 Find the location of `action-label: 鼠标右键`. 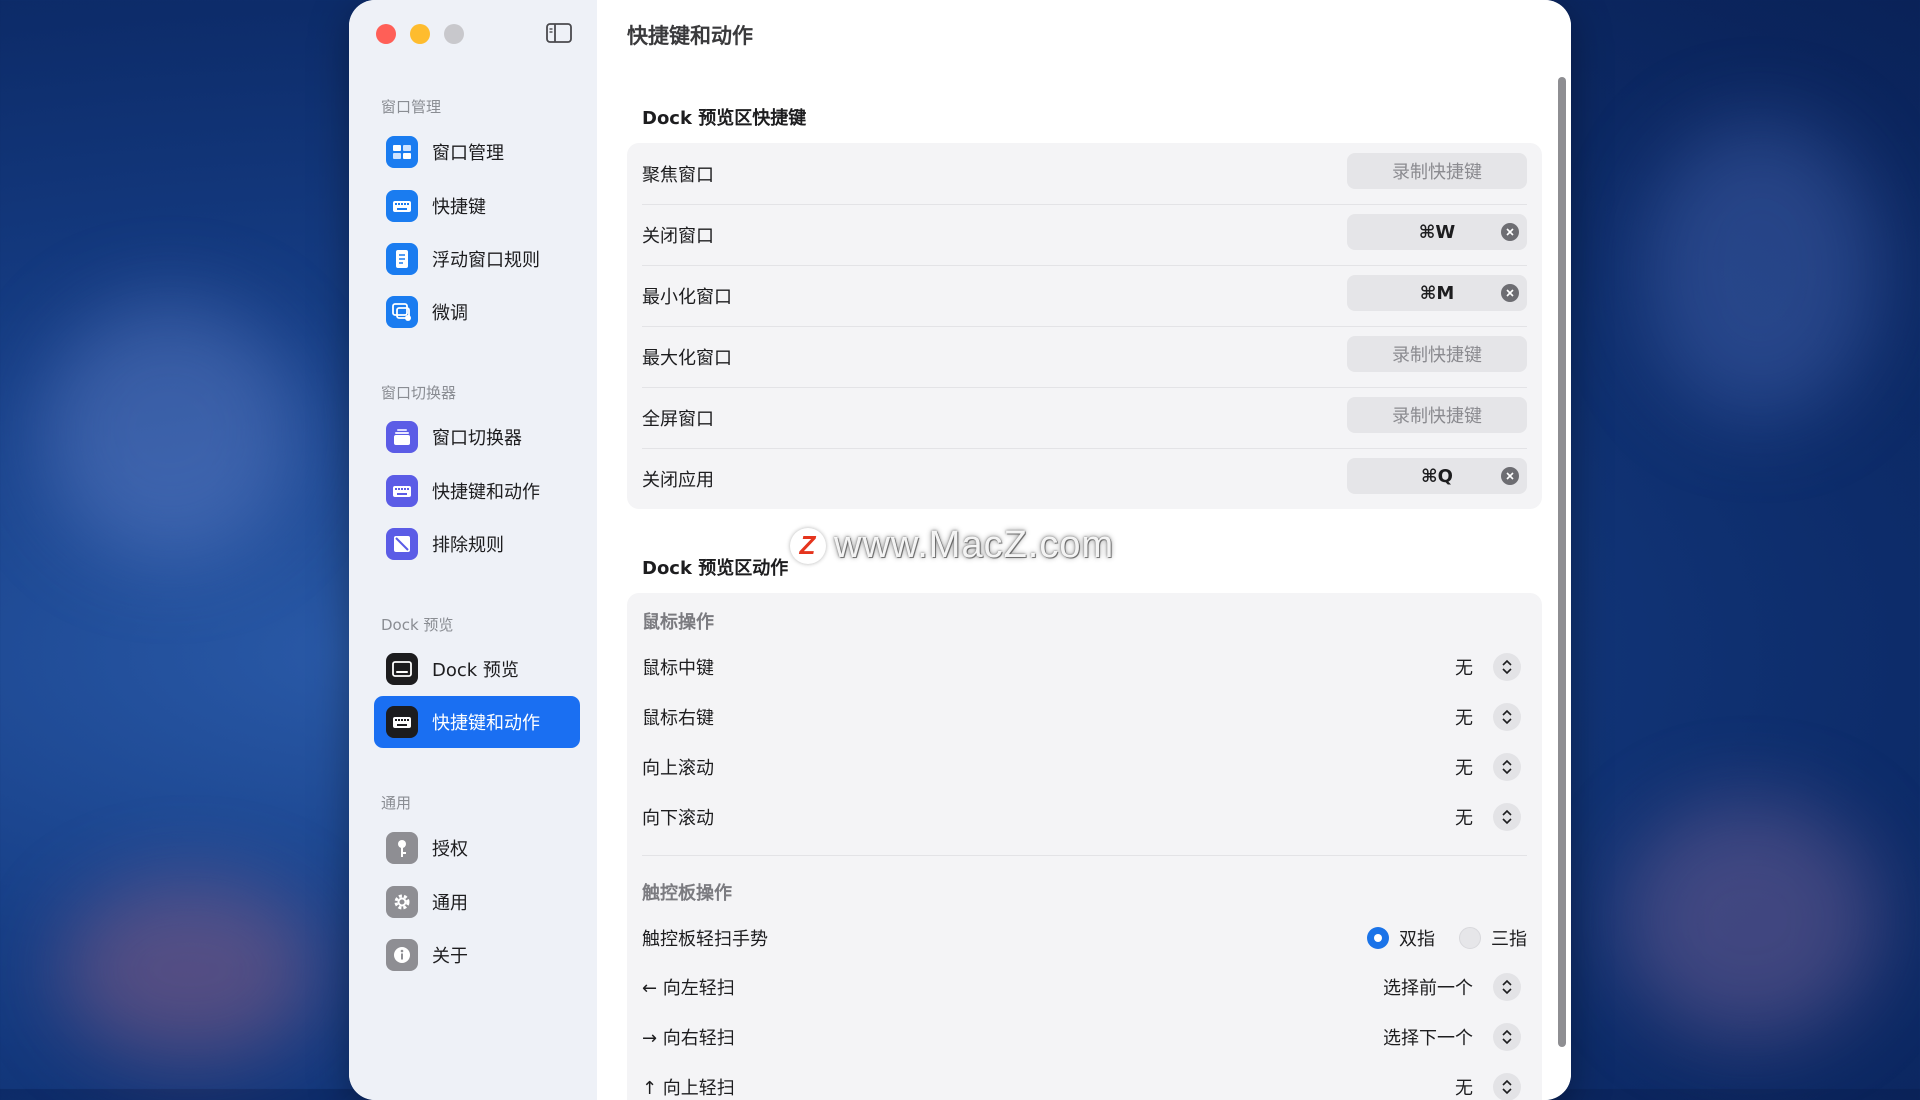

action-label: 鼠标右键 is located at coordinates (678, 718).